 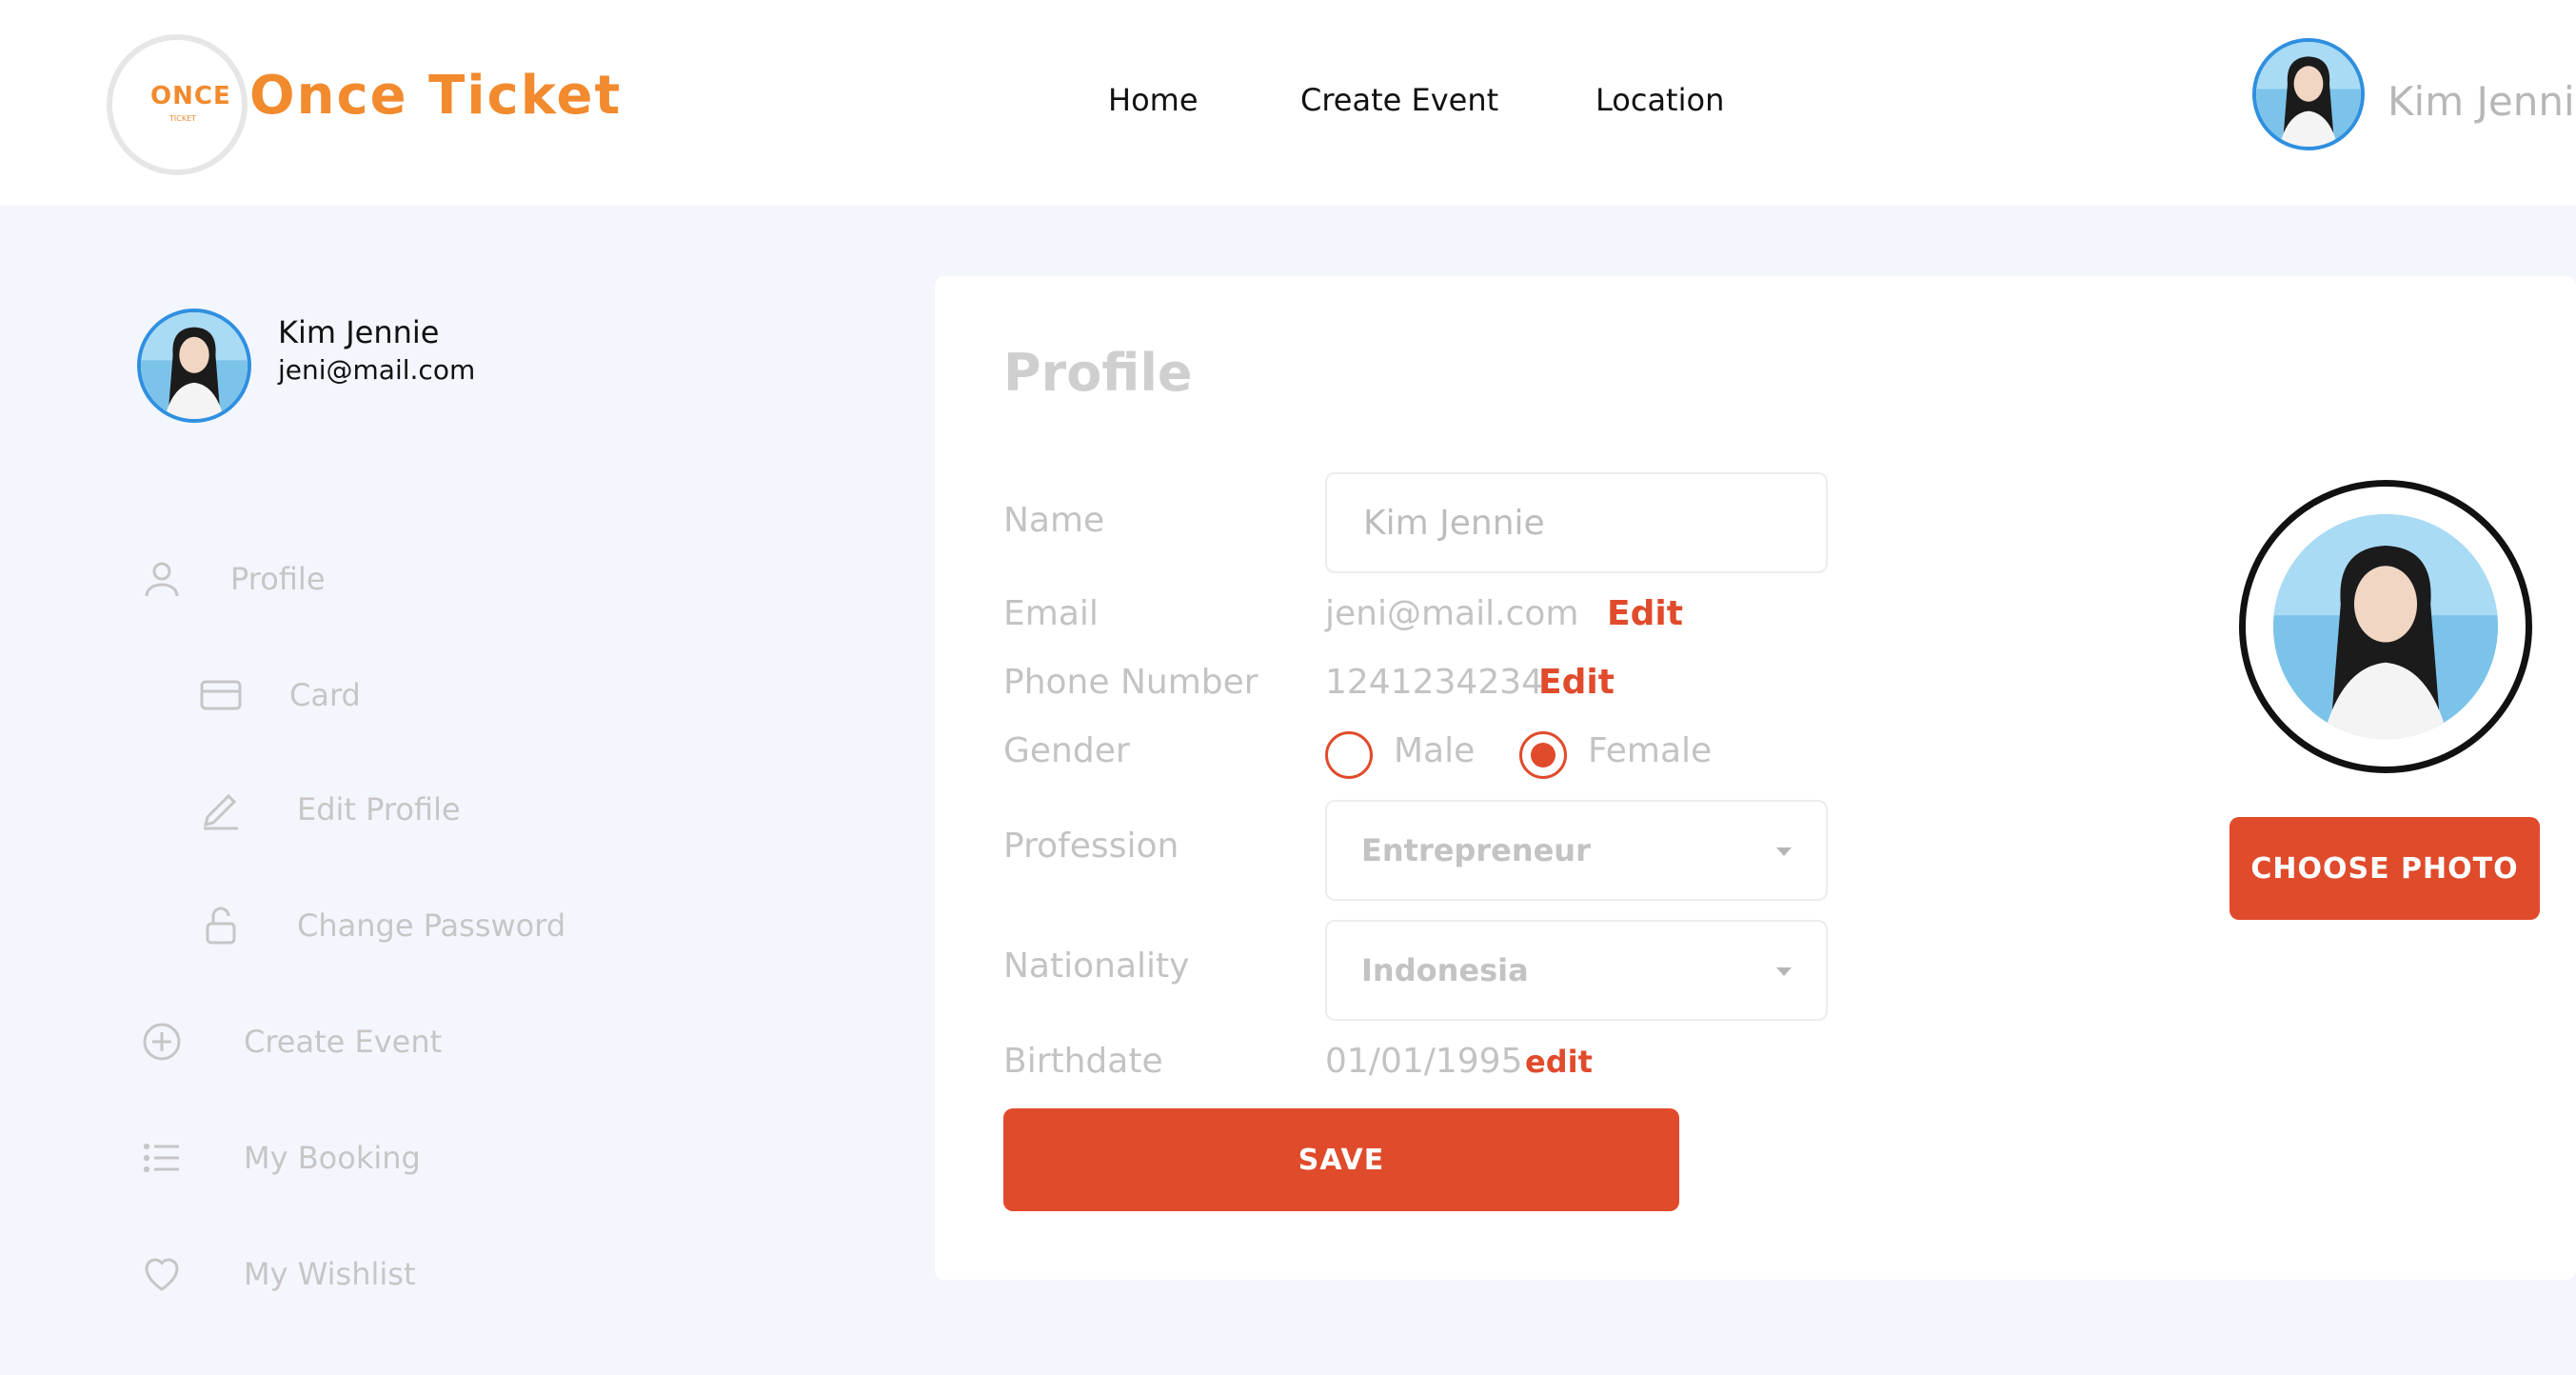 What do you see at coordinates (278, 579) in the screenshot?
I see `sidebar-item-label: Profile` at bounding box center [278, 579].